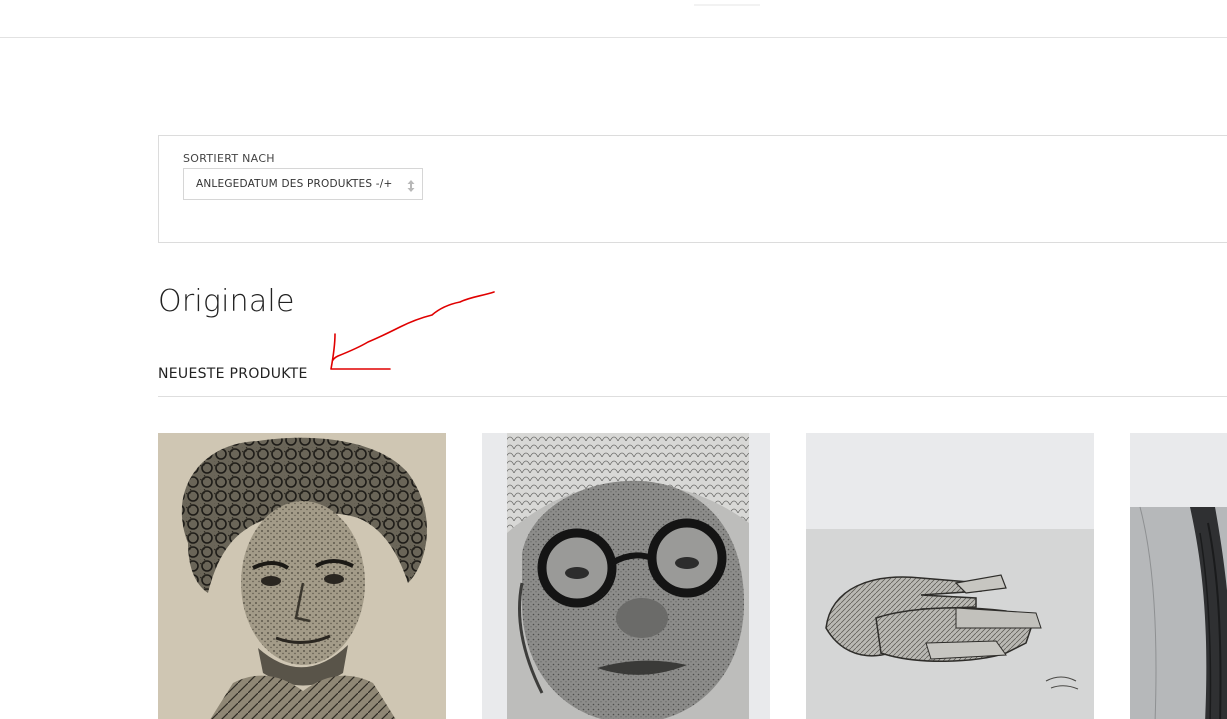  I want to click on top-navigation-bar, so click(613, 19).